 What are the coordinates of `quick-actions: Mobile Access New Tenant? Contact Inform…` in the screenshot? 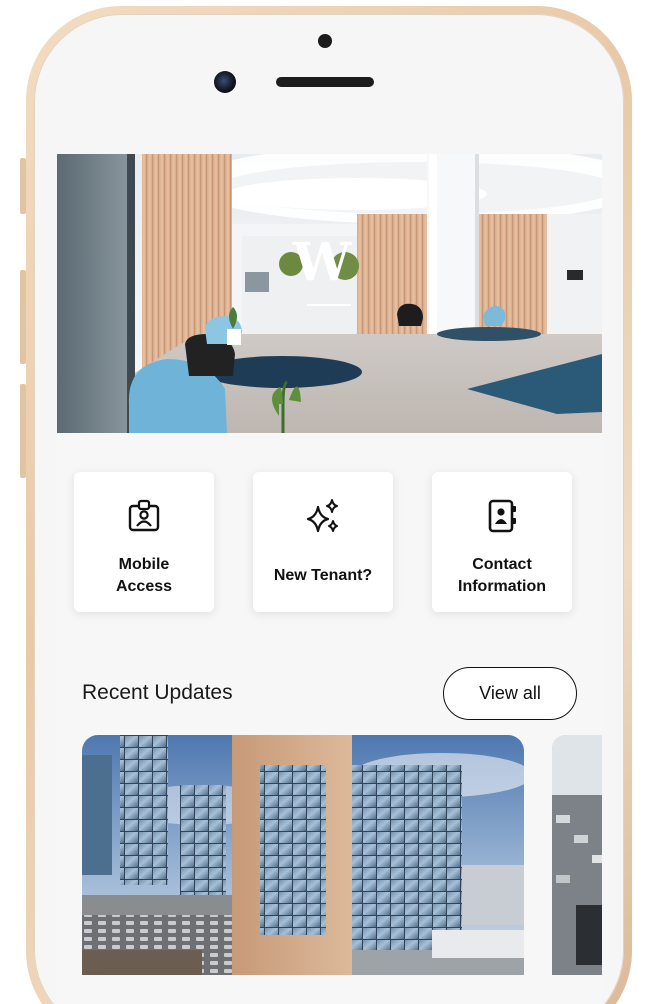 It's located at (329, 543).